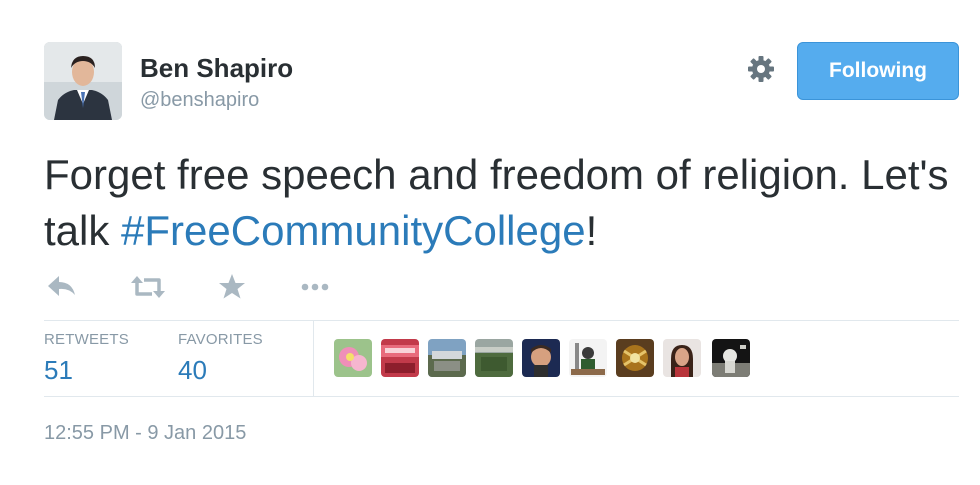 This screenshot has height=485, width=980. What do you see at coordinates (86, 339) in the screenshot?
I see `retweets-label: RETWEETS` at bounding box center [86, 339].